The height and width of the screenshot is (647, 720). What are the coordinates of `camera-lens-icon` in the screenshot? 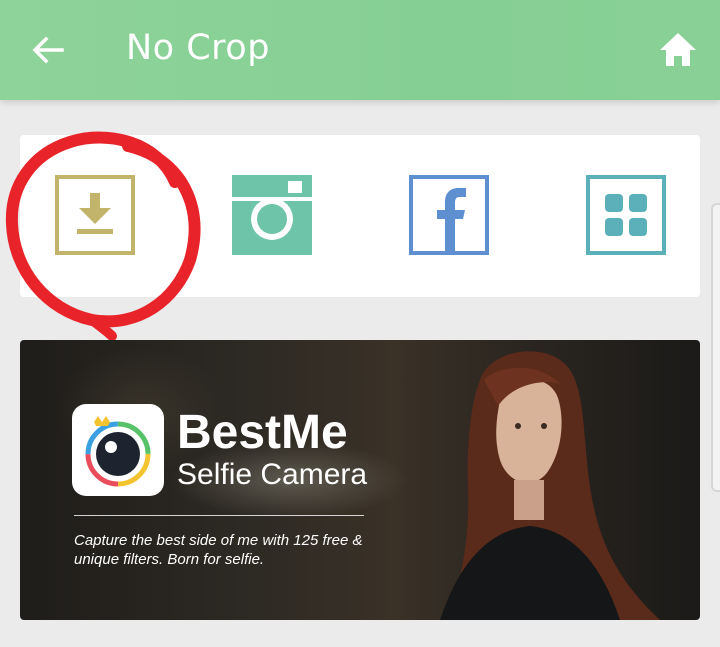 It's located at (118, 451).